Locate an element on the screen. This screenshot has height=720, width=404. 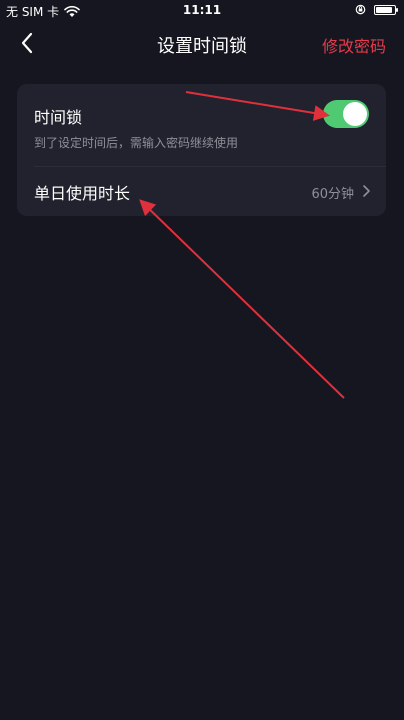
chevron-right-icon is located at coordinates (366, 191).